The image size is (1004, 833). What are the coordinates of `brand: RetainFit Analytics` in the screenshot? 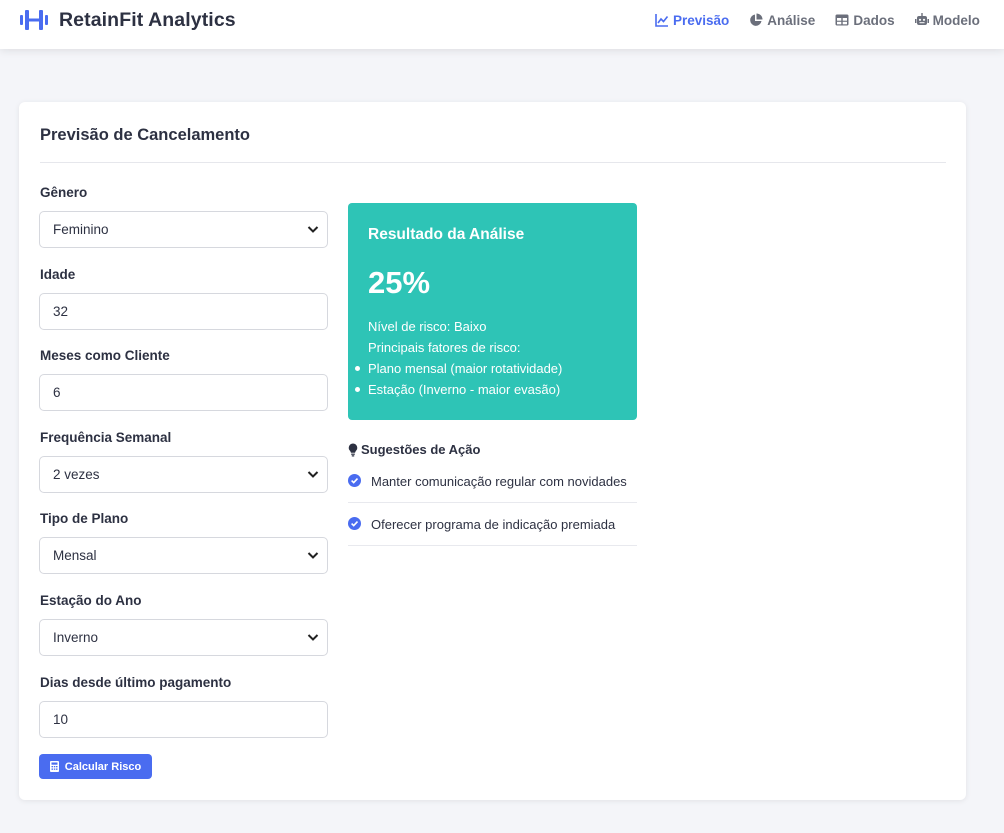 It's located at (128, 20).